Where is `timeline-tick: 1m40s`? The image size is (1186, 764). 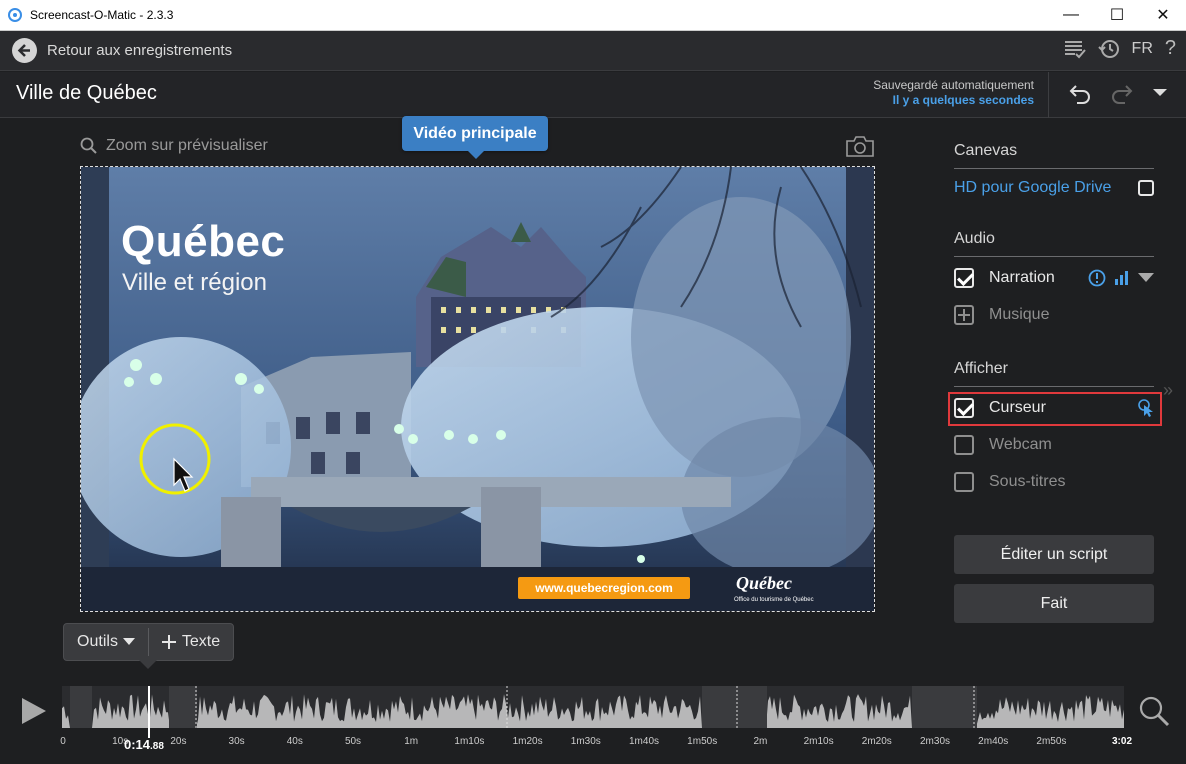 timeline-tick: 1m40s is located at coordinates (644, 741).